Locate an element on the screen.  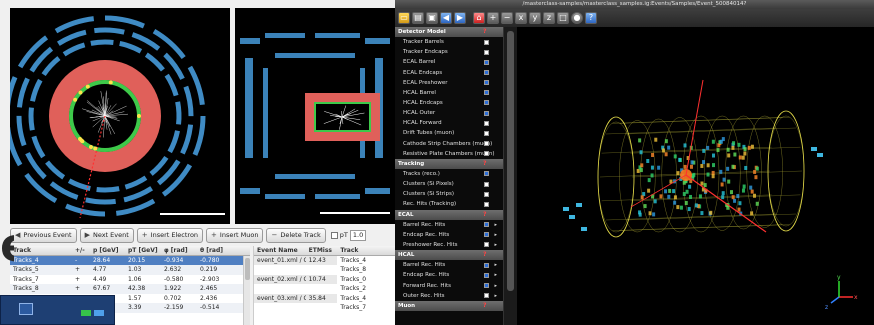
panel-collection-item: Drift Tubes (muon) is located at coordinates (449, 133).